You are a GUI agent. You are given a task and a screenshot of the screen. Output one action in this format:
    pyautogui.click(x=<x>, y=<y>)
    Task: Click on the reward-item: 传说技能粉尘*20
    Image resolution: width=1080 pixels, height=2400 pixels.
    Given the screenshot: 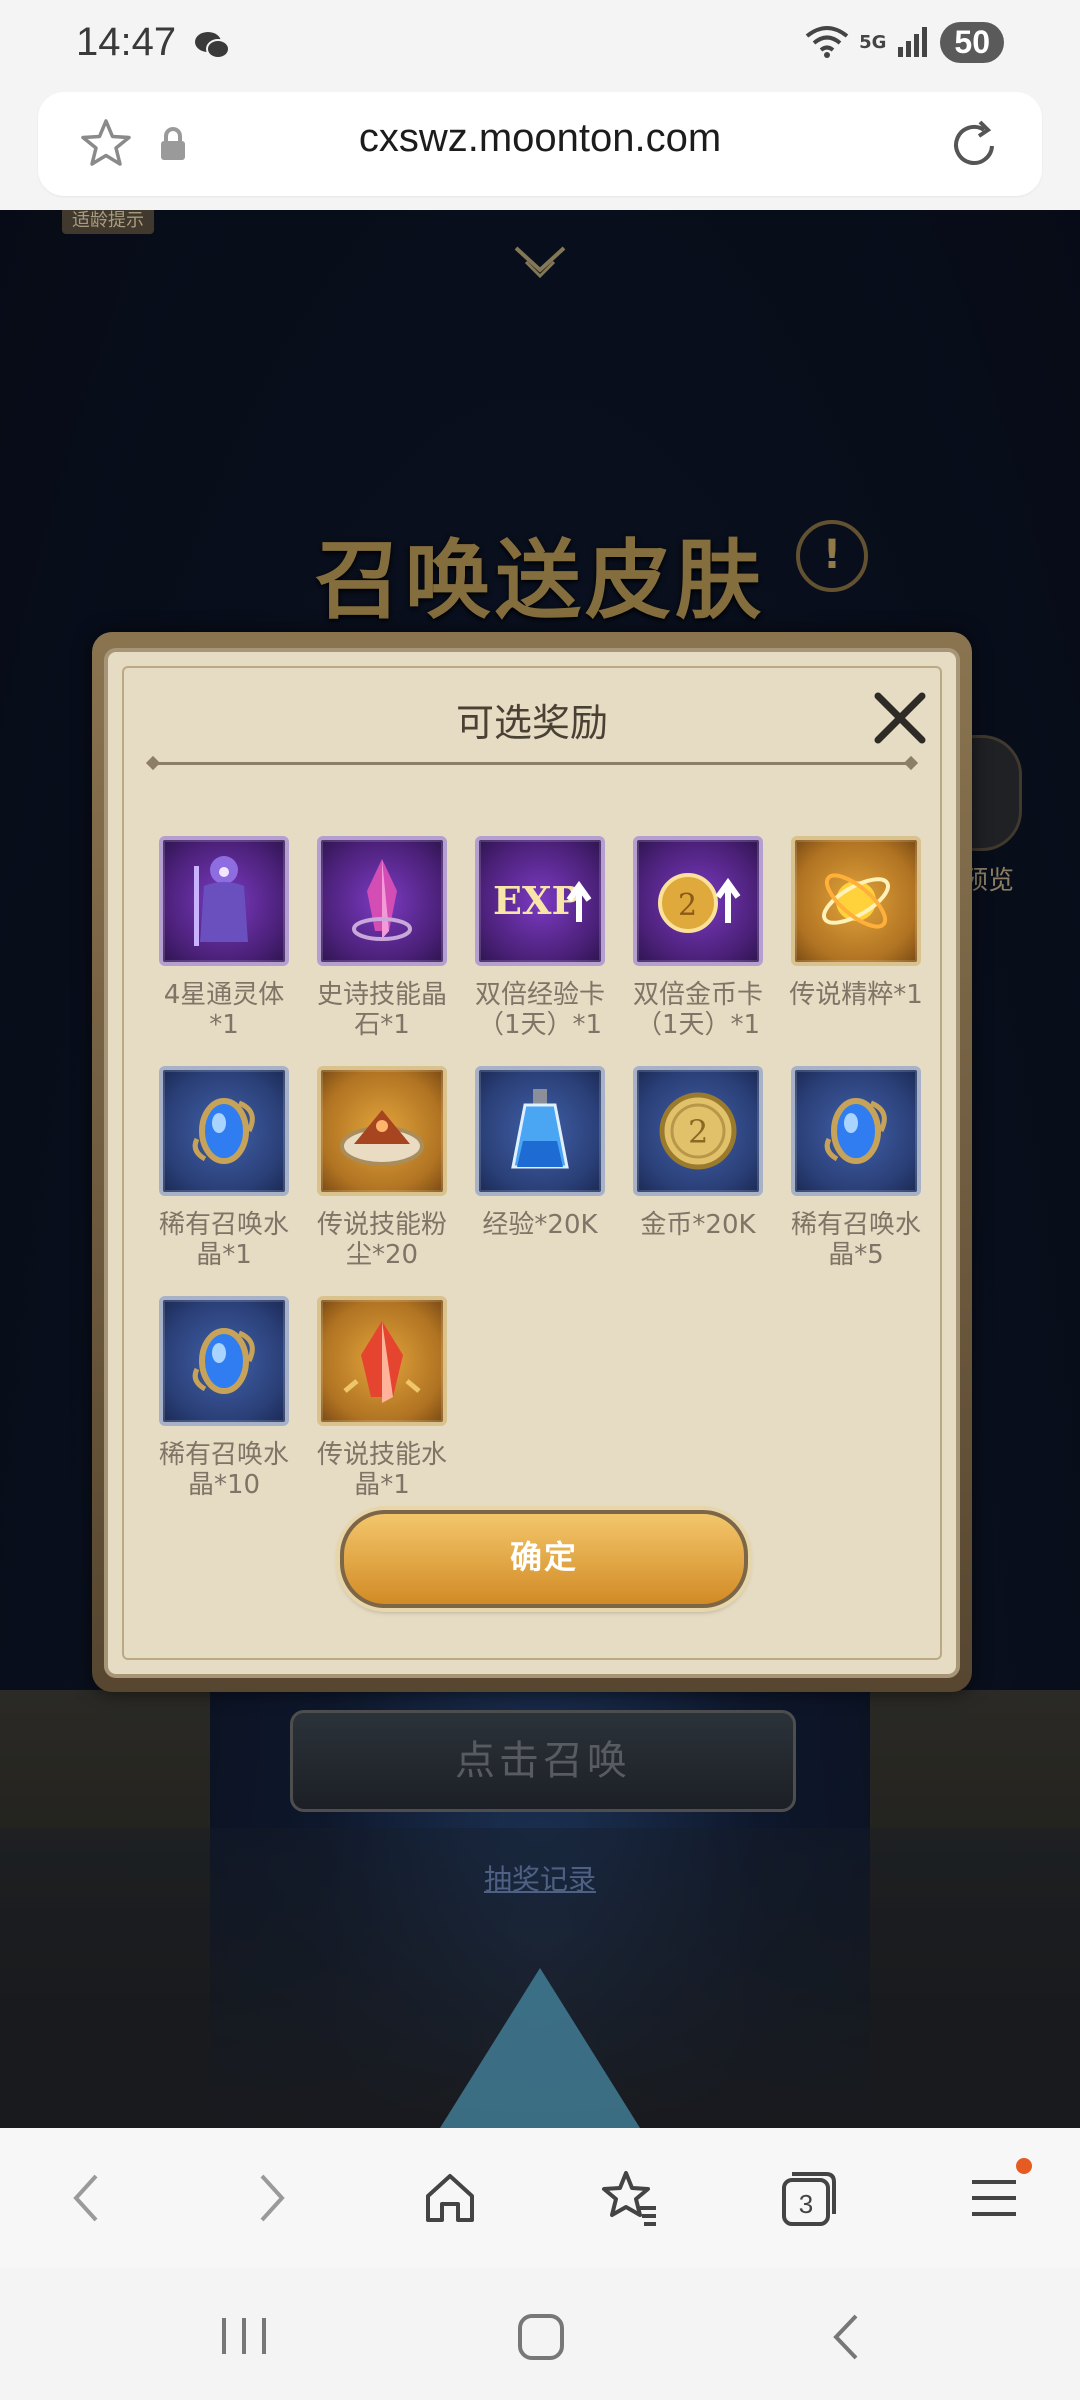 What is the action you would take?
    pyautogui.click(x=382, y=1168)
    